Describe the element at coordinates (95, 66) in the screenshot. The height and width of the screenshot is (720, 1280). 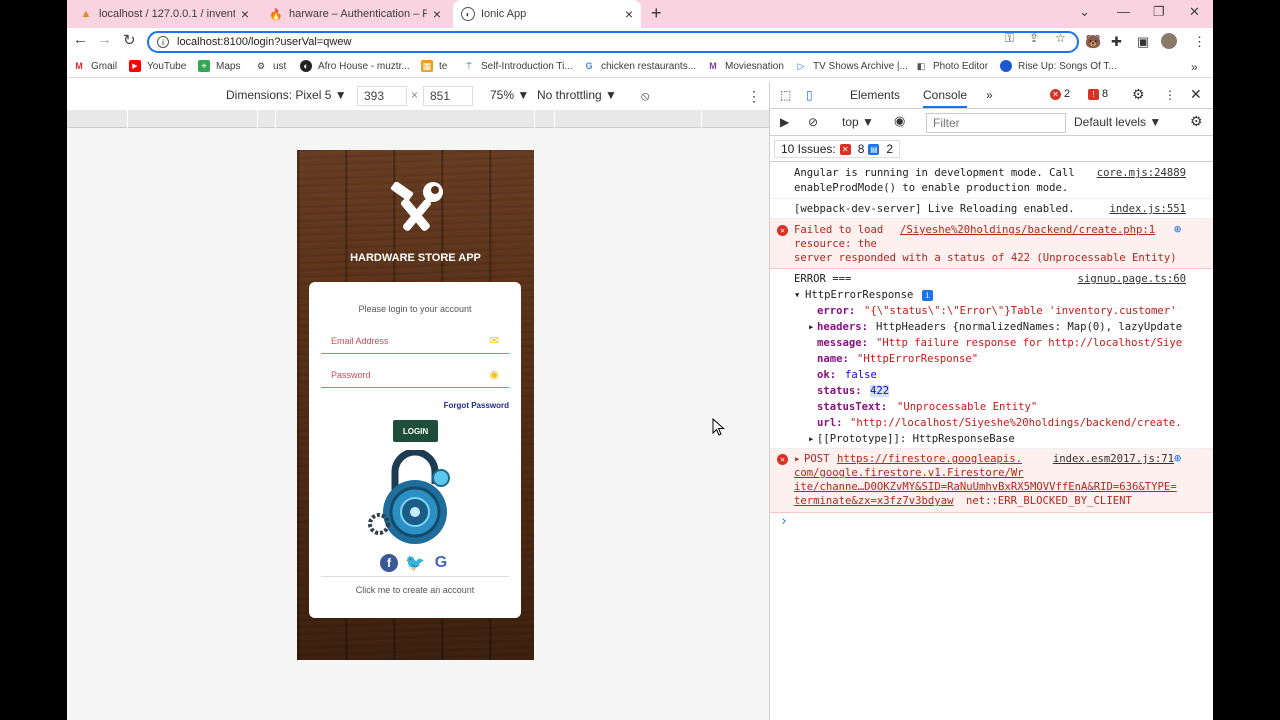
I see `bookmark-gmail: M Gmail` at that location.